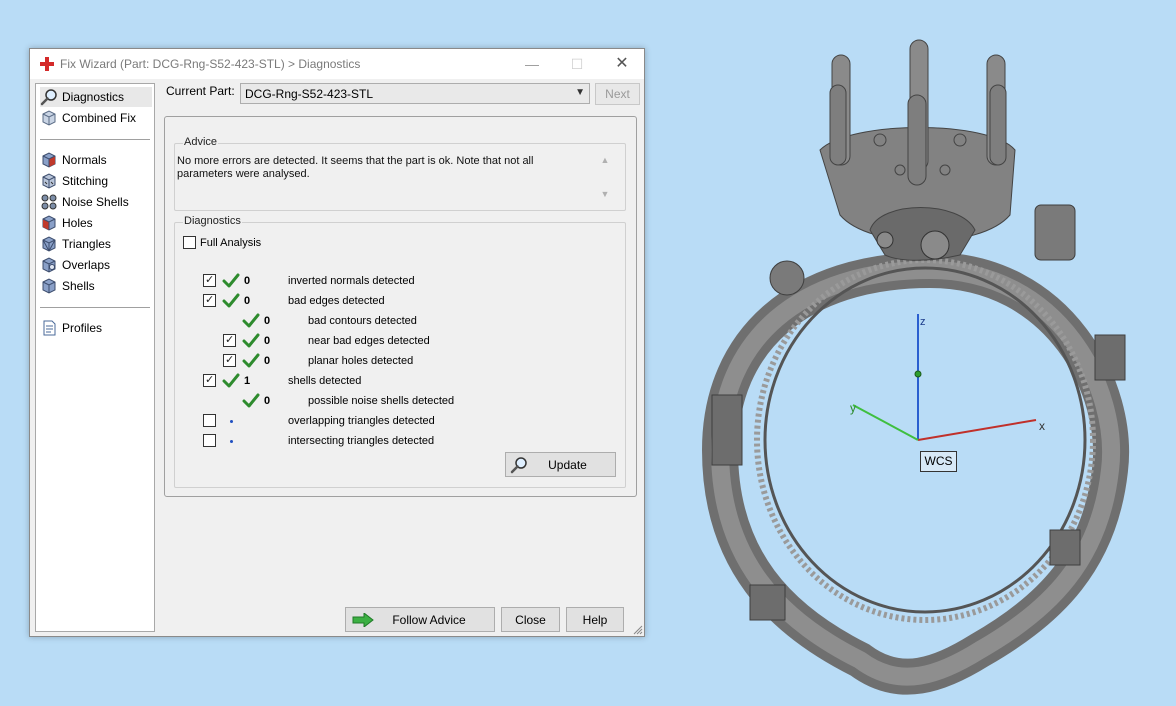 The image size is (1176, 706). Describe the element at coordinates (189, 242) in the screenshot. I see `full-analysis-checkbox` at that location.